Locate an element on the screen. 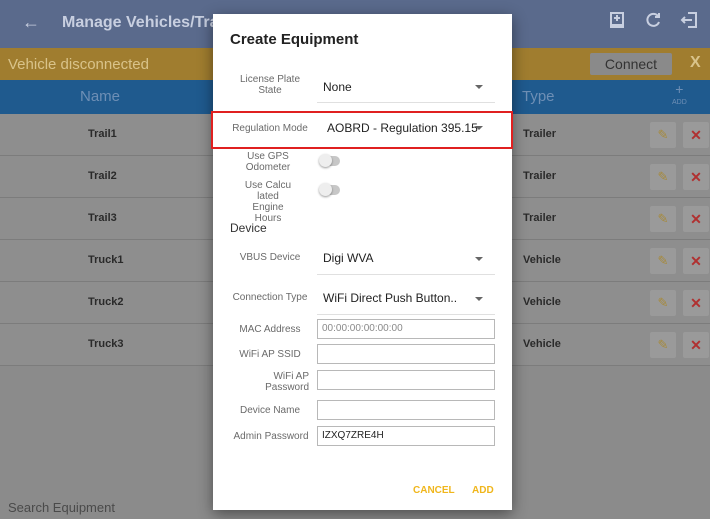  add-label: ADD is located at coordinates (679, 102).